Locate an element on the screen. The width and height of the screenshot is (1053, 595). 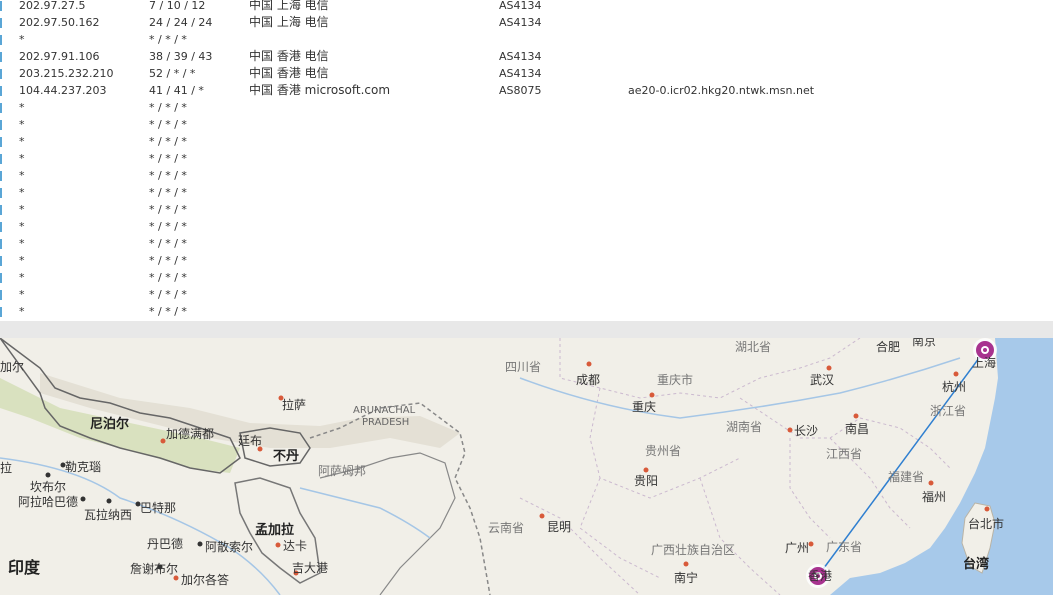
map-label: 杭州 is located at coordinates (954, 387).